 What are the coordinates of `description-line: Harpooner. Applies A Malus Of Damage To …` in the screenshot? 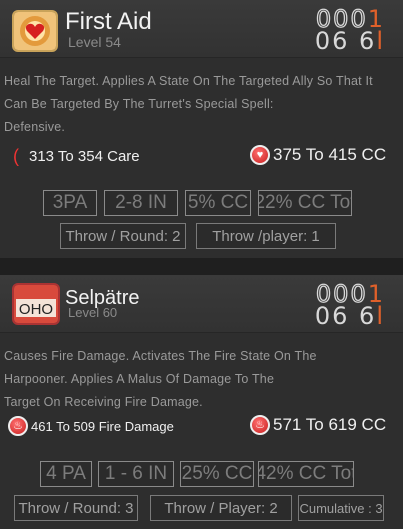 It's located at (139, 379).